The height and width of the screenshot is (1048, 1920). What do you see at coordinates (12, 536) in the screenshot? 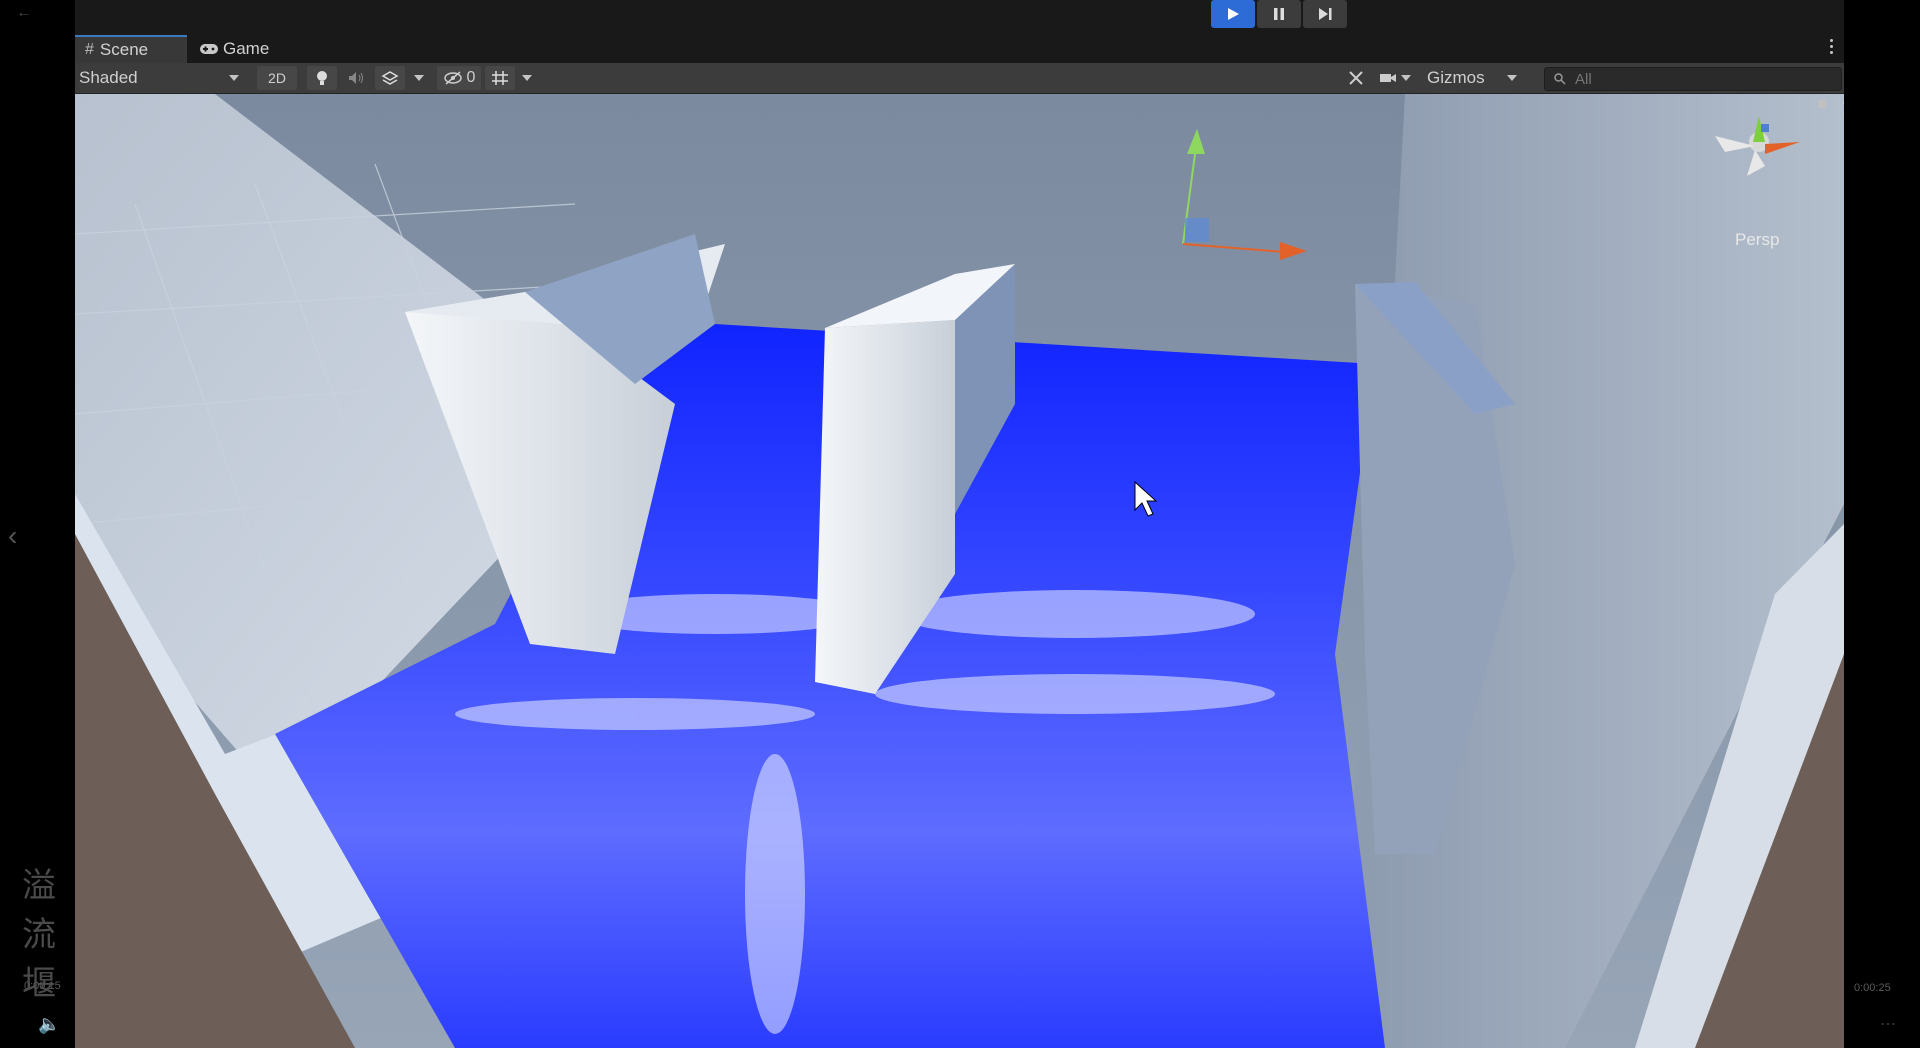
I see `chevron-left-icon: ‹` at bounding box center [12, 536].